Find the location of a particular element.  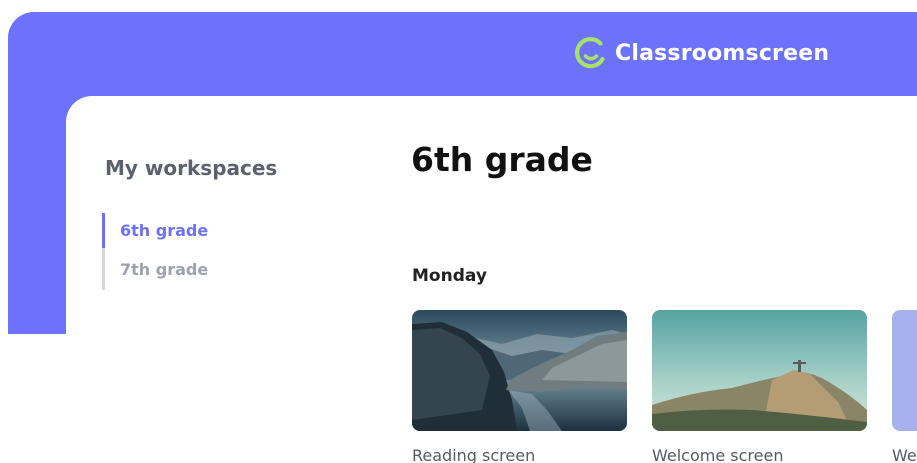

sidebar-item-7th-grade: 7th grade is located at coordinates (187, 269).